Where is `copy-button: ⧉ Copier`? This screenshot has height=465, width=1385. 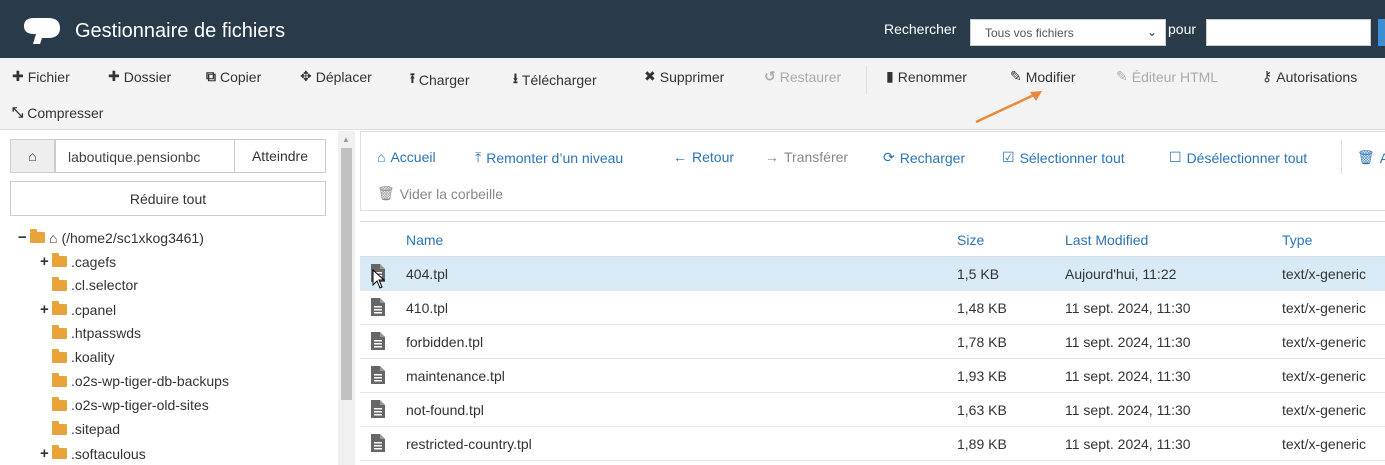
copy-button: ⧉ Copier is located at coordinates (233, 76).